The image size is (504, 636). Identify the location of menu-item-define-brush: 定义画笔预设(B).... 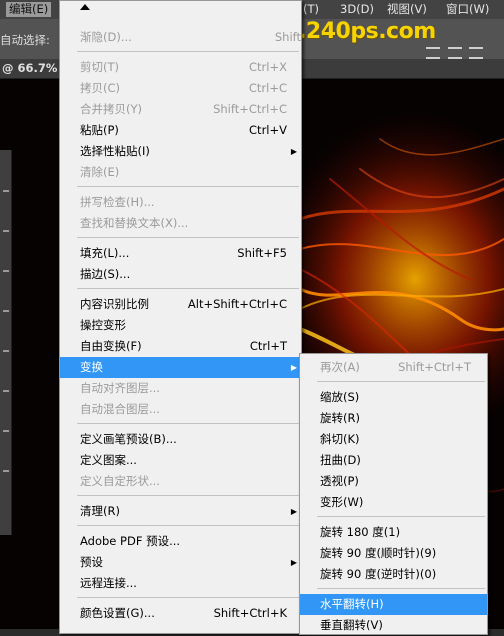
(180, 439).